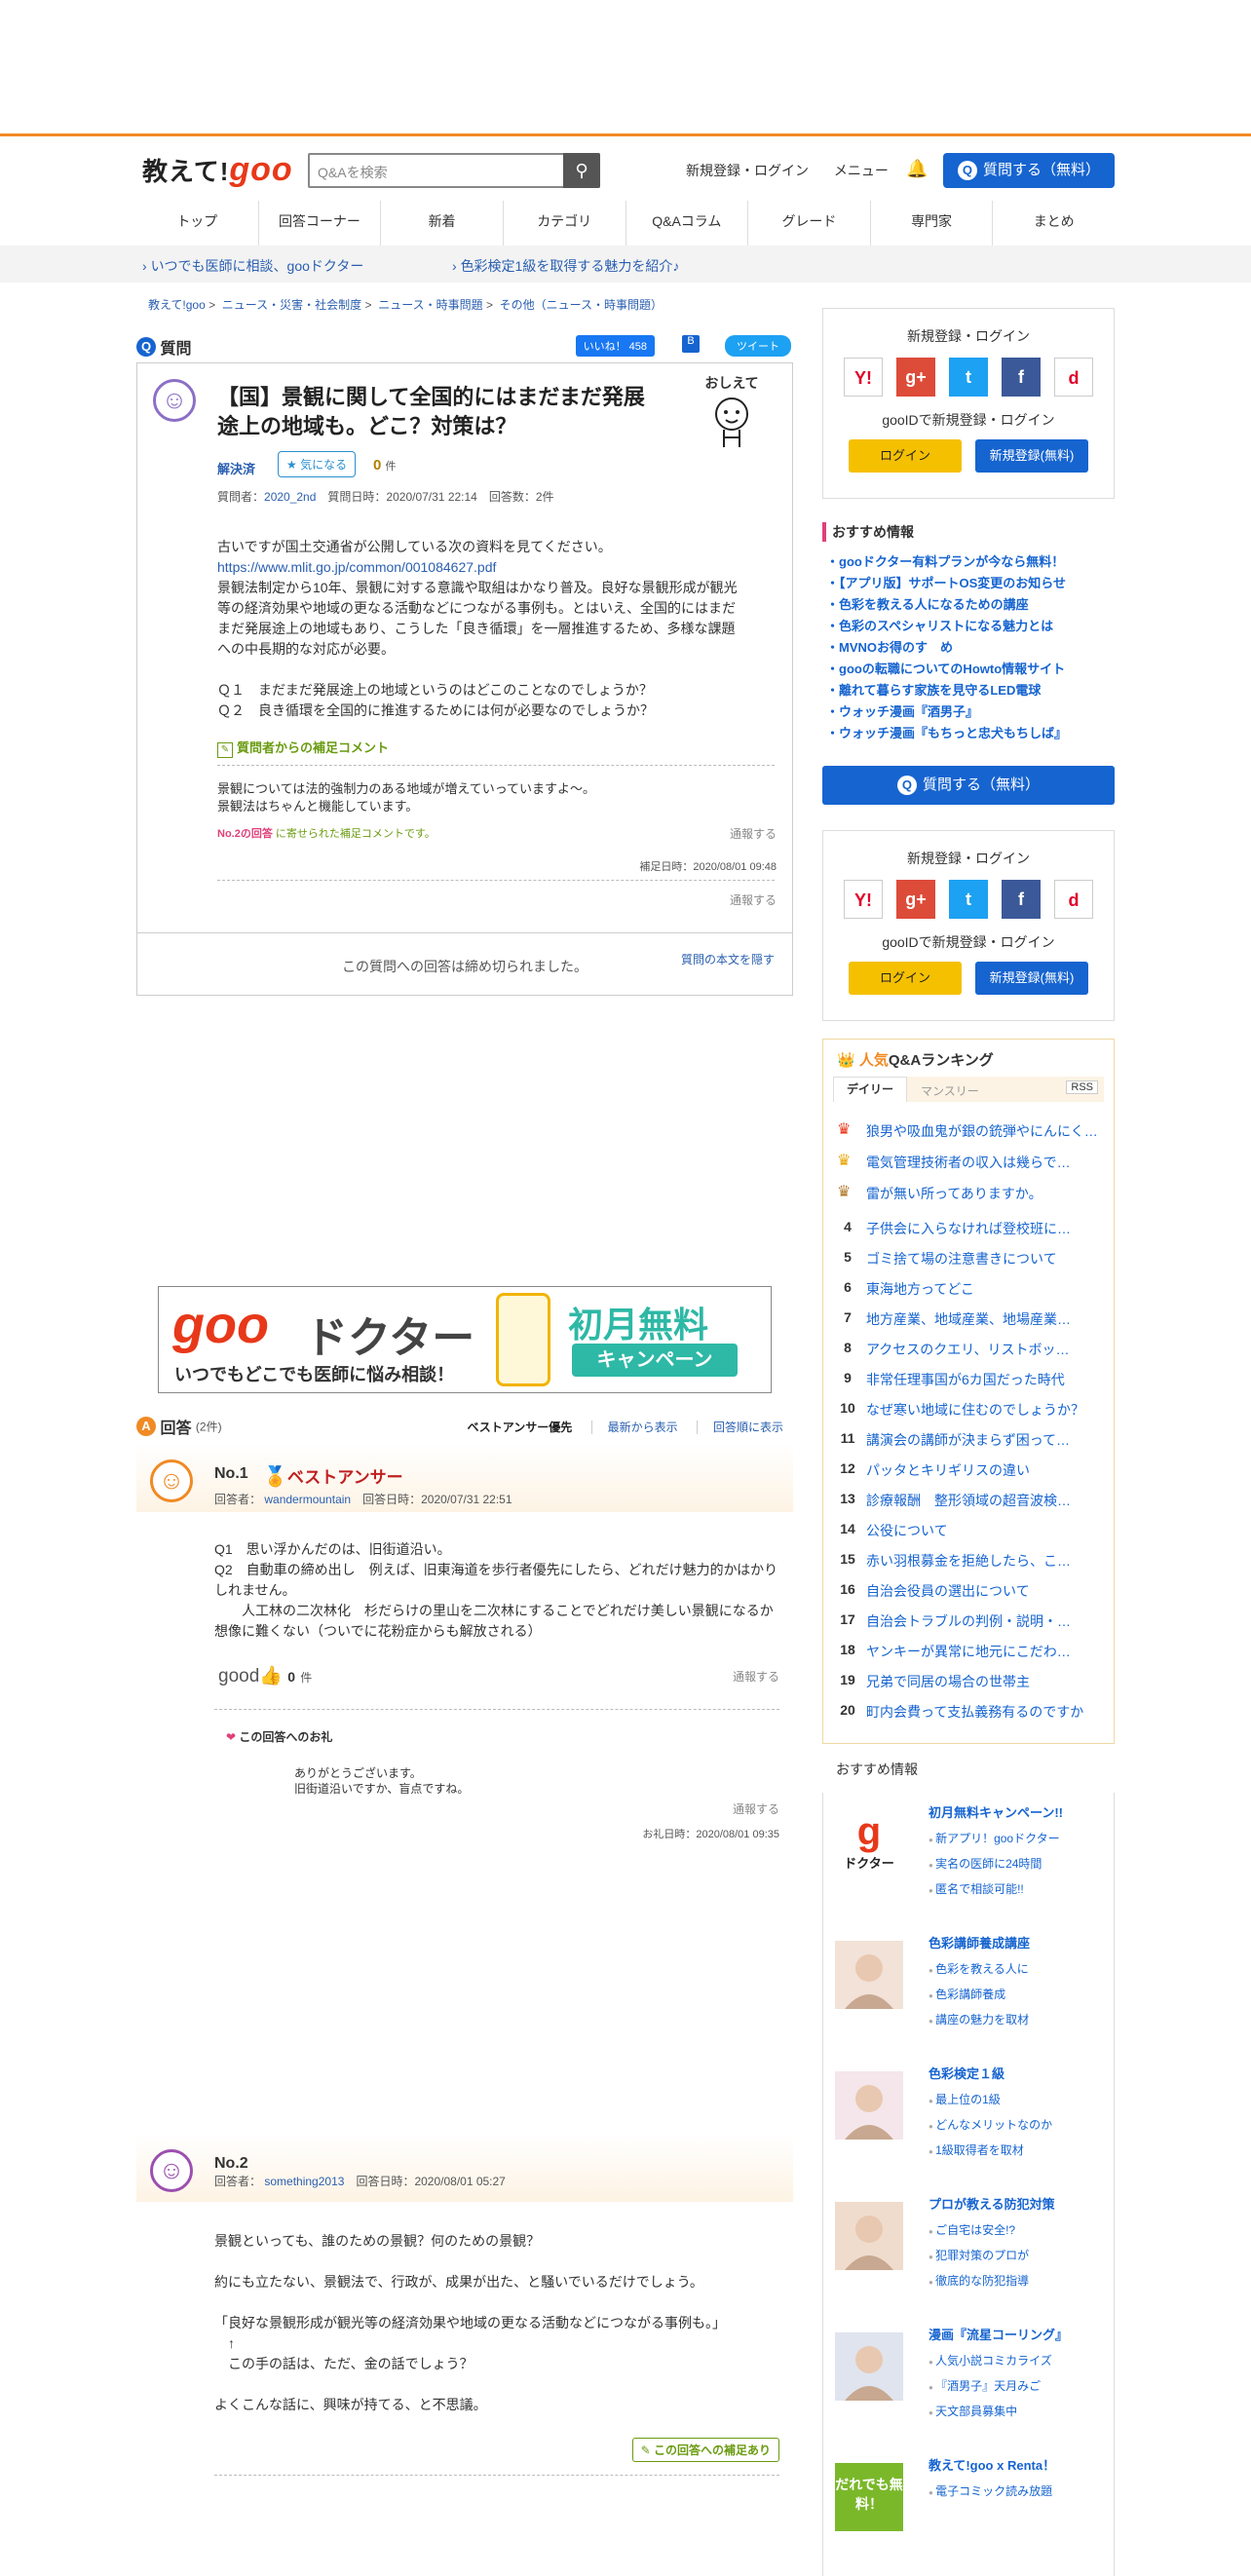 The width and height of the screenshot is (1251, 2576). Describe the element at coordinates (996, 1811) in the screenshot. I see `recommend-card-title: 初月無料キャンペーン!!` at that location.